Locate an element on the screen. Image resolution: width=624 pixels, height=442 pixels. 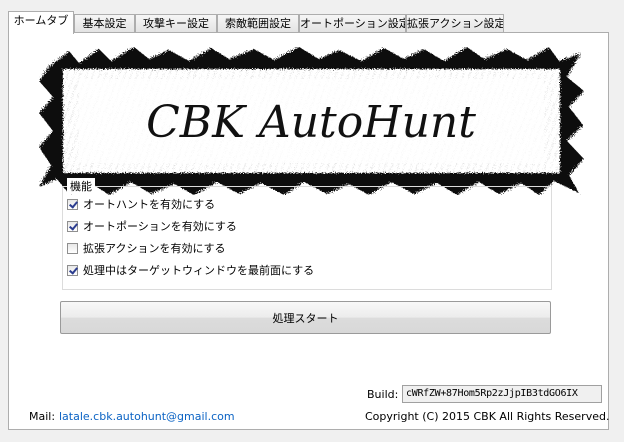
option-extended-action: 拡張アクションを有効にする is located at coordinates (146, 248).